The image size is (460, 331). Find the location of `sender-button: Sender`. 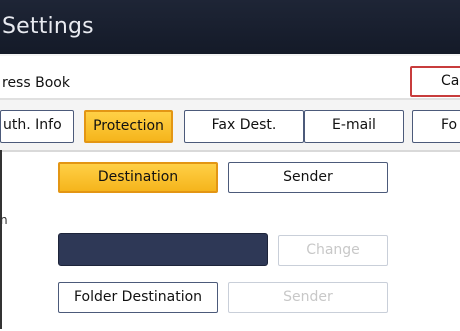

sender-button: Sender is located at coordinates (308, 177).